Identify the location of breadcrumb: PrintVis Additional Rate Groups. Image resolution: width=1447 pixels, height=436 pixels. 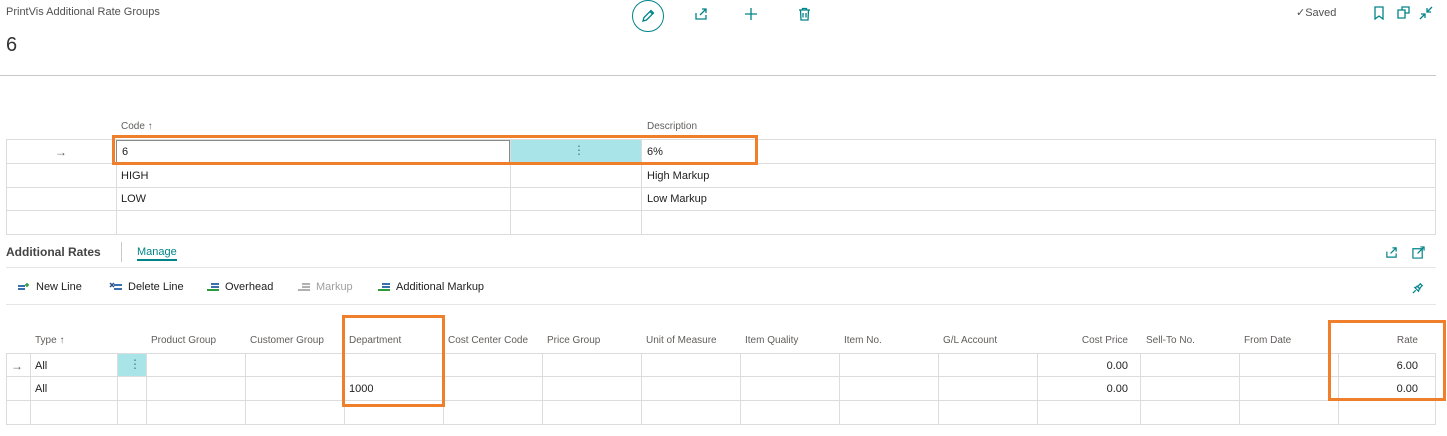
(83, 12).